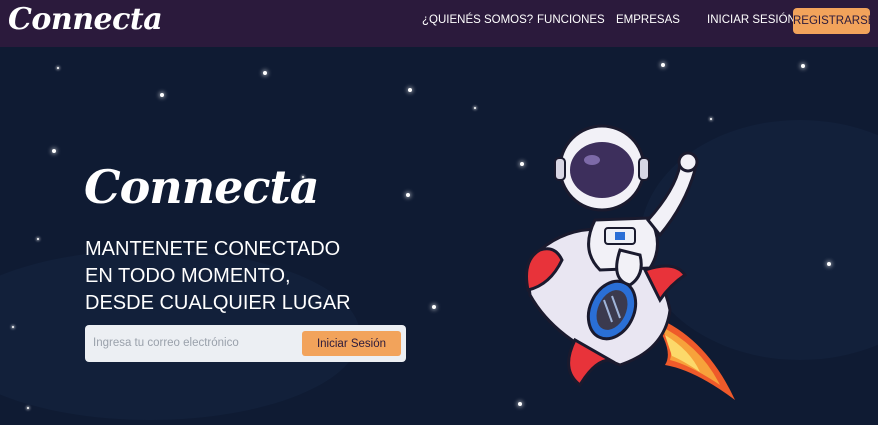  What do you see at coordinates (477, 20) in the screenshot?
I see `nav-link-quienes-somos: ¿QUIENÉS SOMOS?` at bounding box center [477, 20].